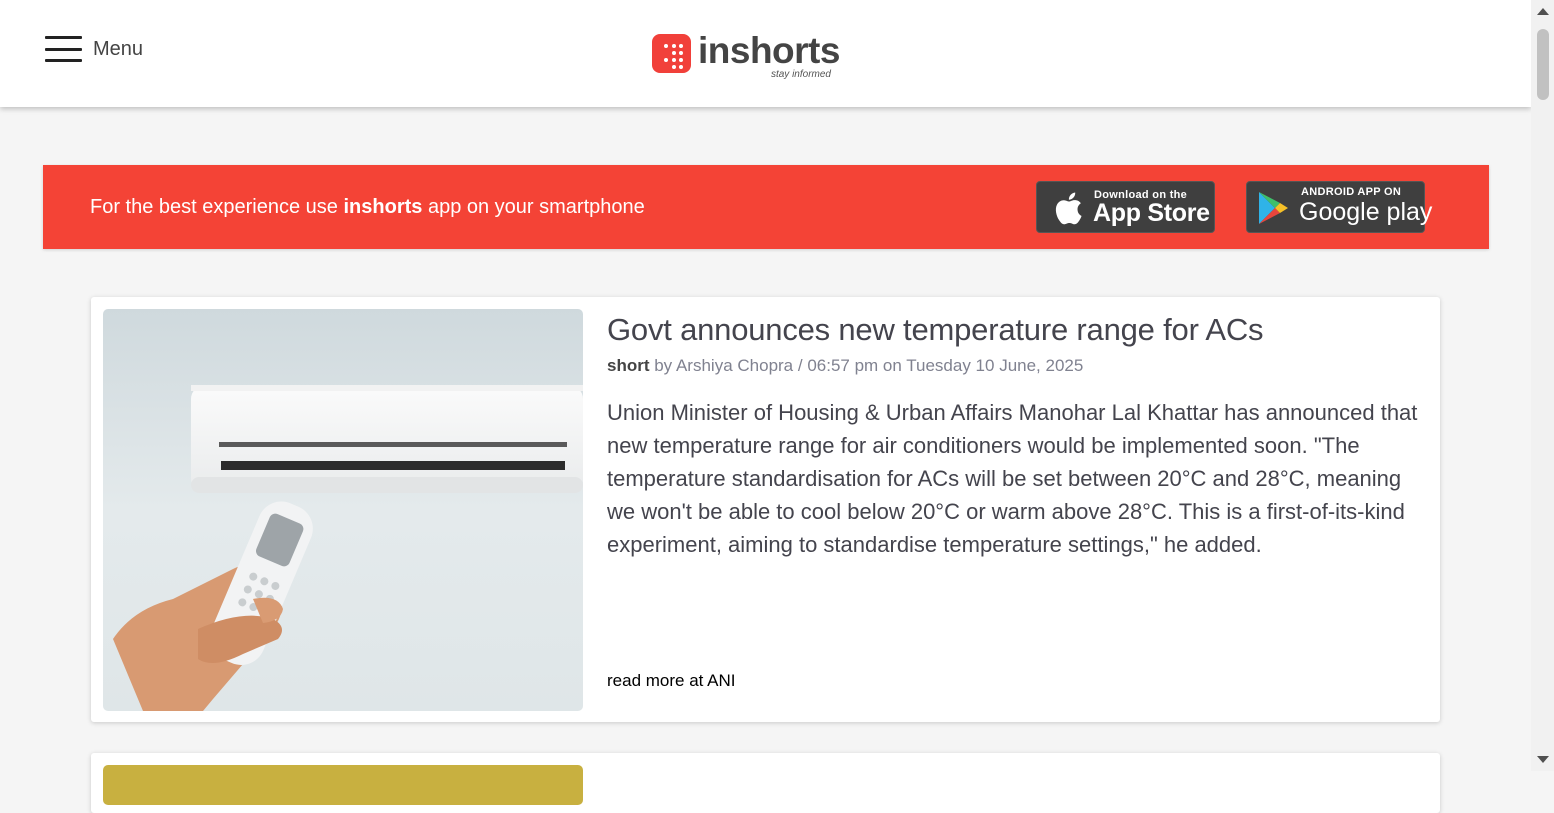  What do you see at coordinates (1068, 208) in the screenshot?
I see `apple-icon` at bounding box center [1068, 208].